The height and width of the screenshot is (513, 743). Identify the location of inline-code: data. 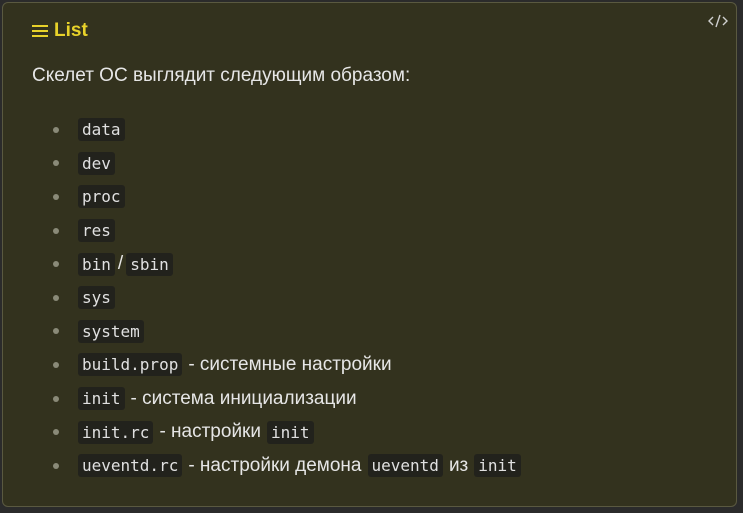
(101, 130).